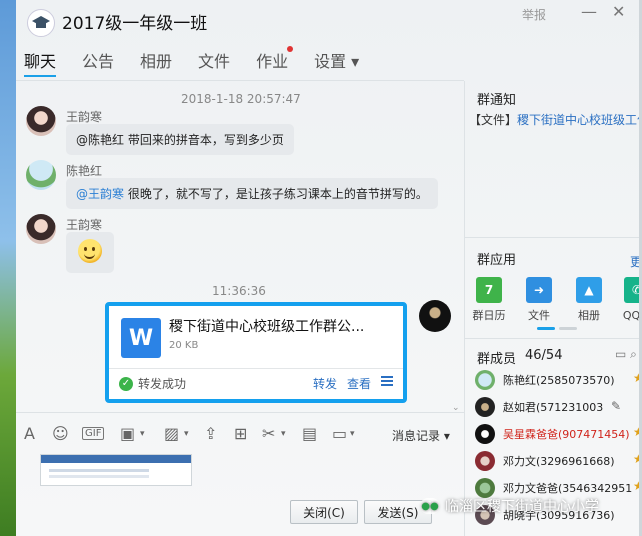 The height and width of the screenshot is (536, 642). I want to click on mention: @王韵寒, so click(100, 194).